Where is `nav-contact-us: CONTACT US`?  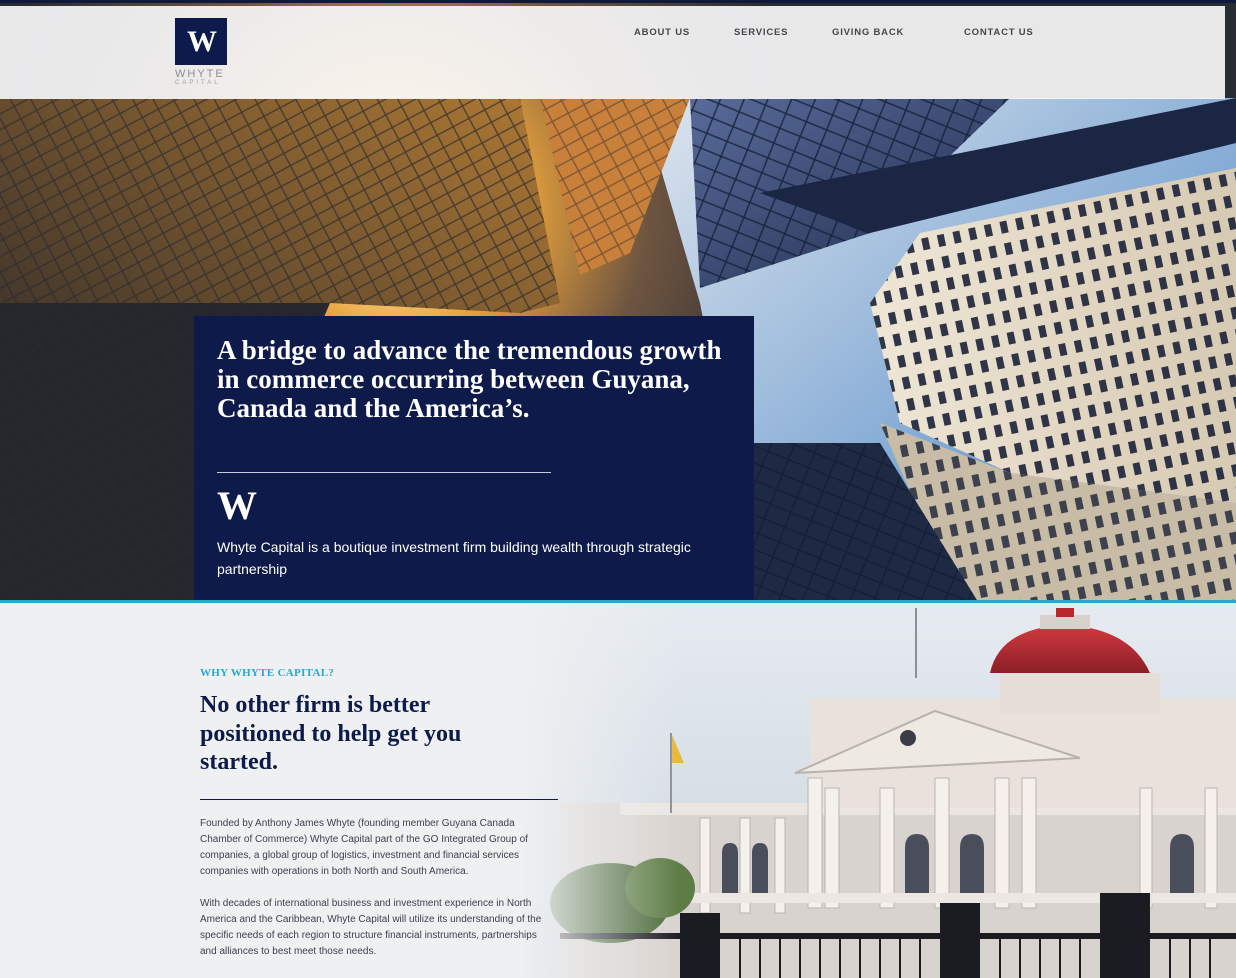
nav-contact-us: CONTACT US is located at coordinates (999, 32).